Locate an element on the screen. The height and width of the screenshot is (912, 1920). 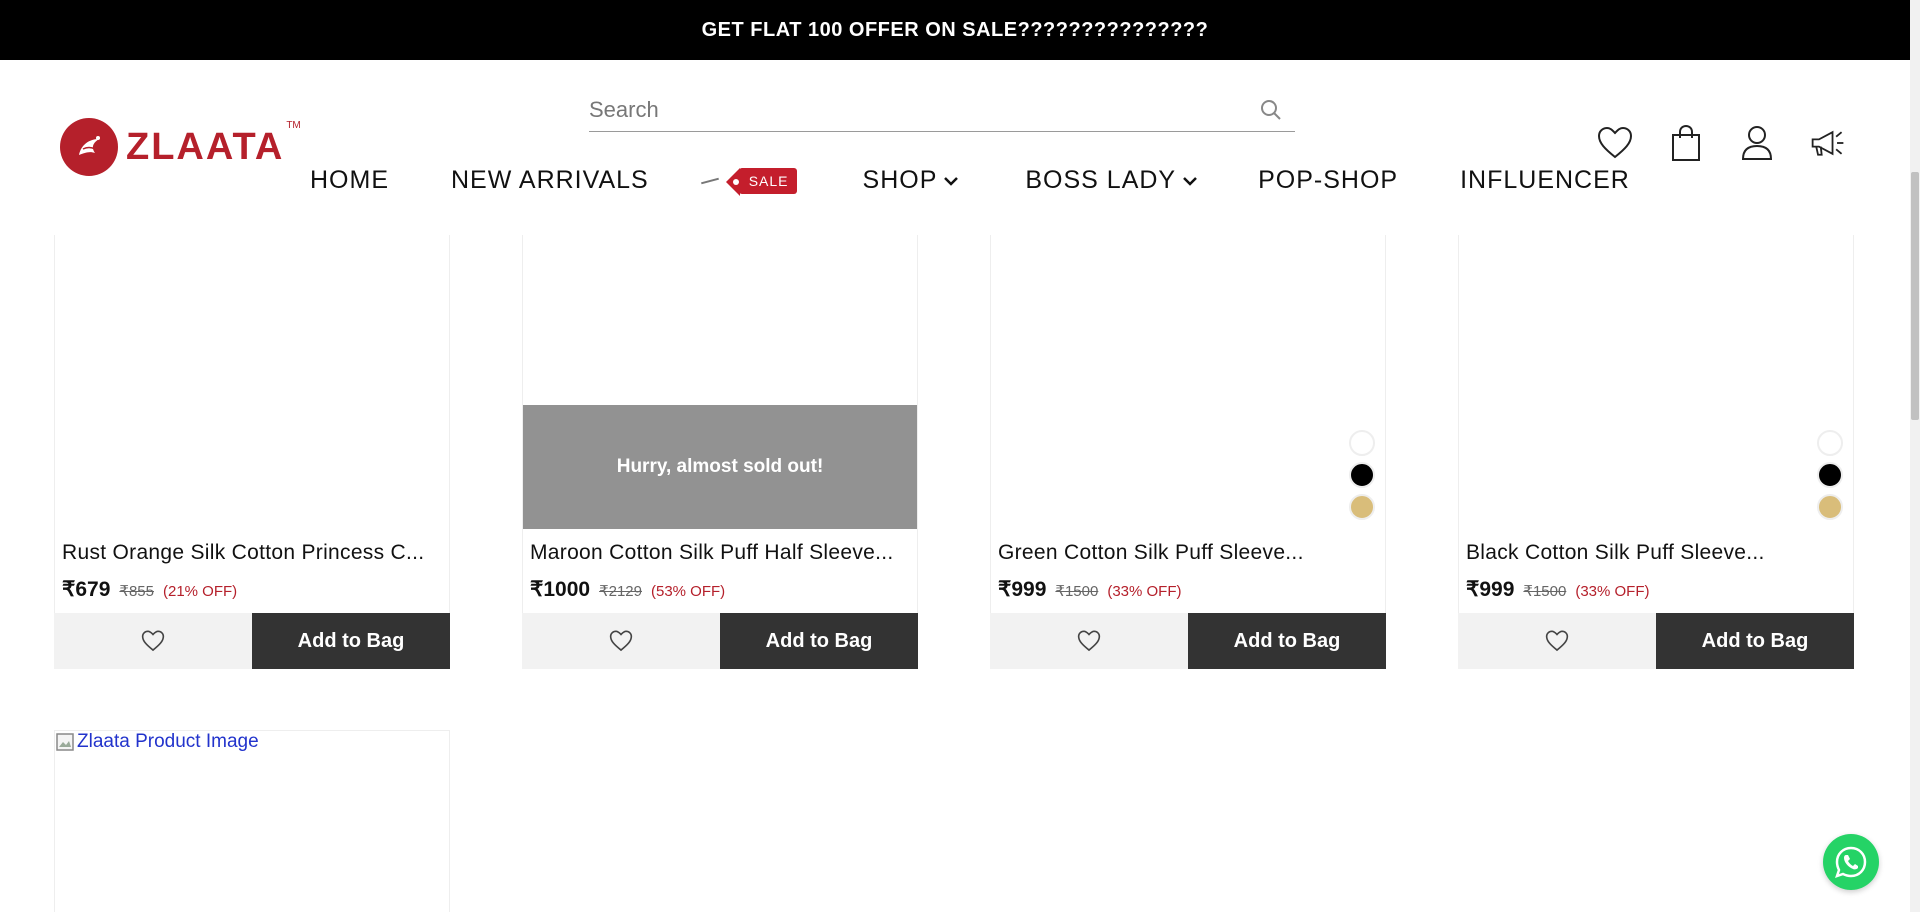
account-button is located at coordinates (1757, 143).